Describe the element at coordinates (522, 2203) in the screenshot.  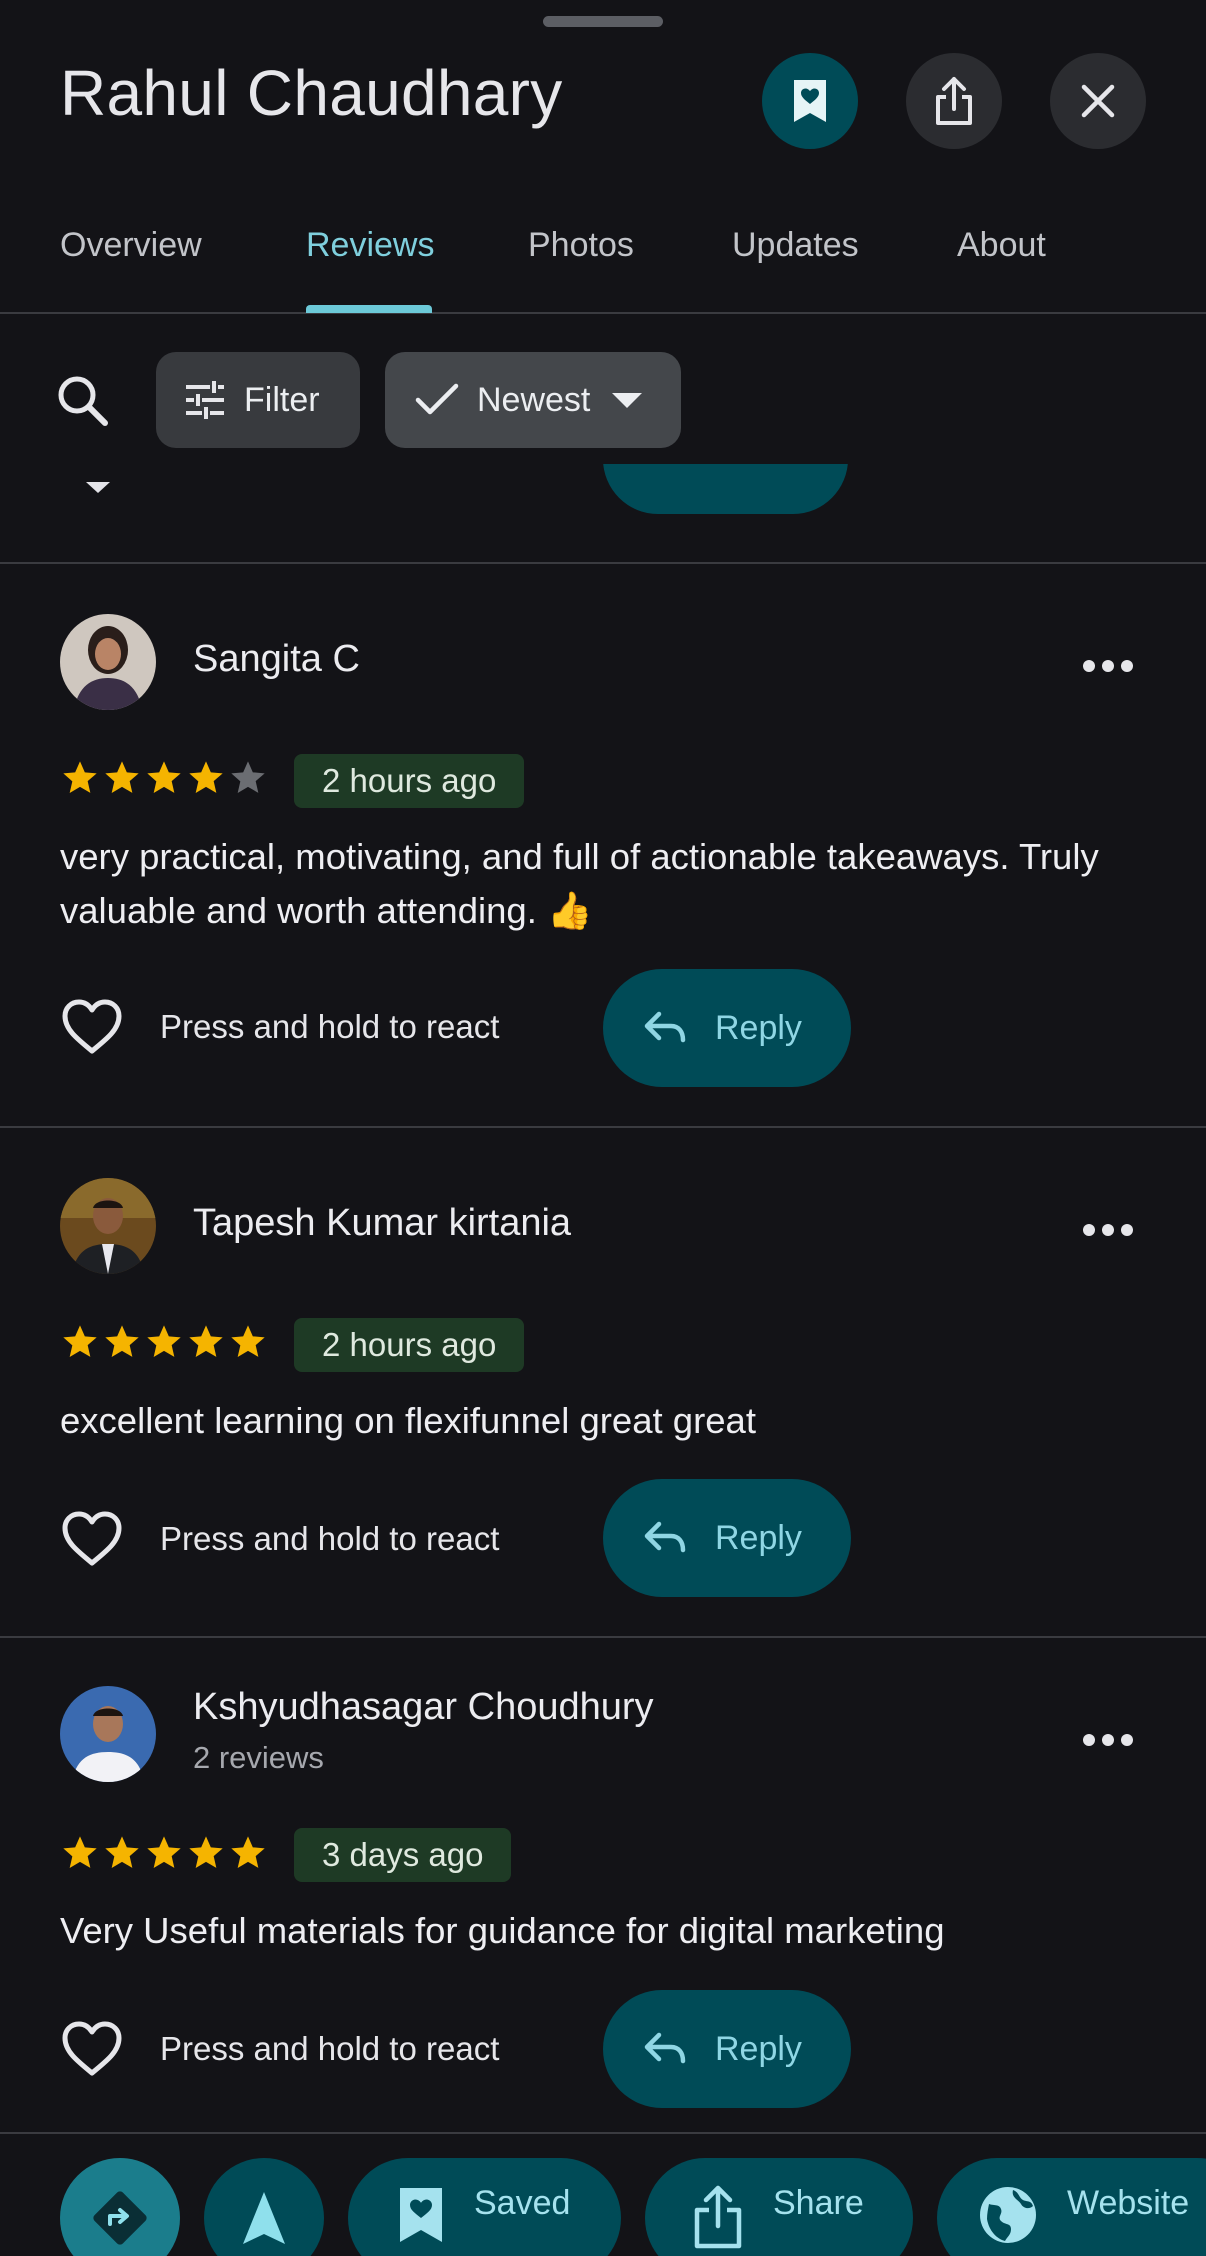
I see `saved-label: Saved` at that location.